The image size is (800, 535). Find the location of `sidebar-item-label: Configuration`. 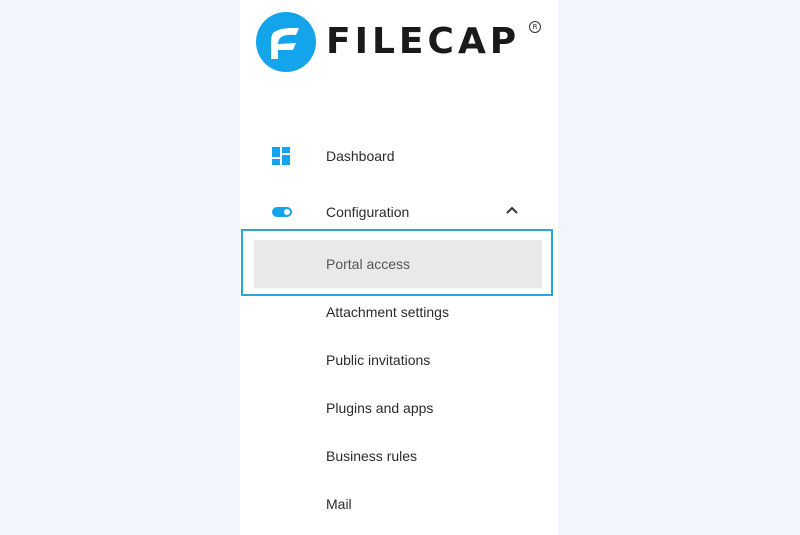

sidebar-item-label: Configuration is located at coordinates (368, 212).